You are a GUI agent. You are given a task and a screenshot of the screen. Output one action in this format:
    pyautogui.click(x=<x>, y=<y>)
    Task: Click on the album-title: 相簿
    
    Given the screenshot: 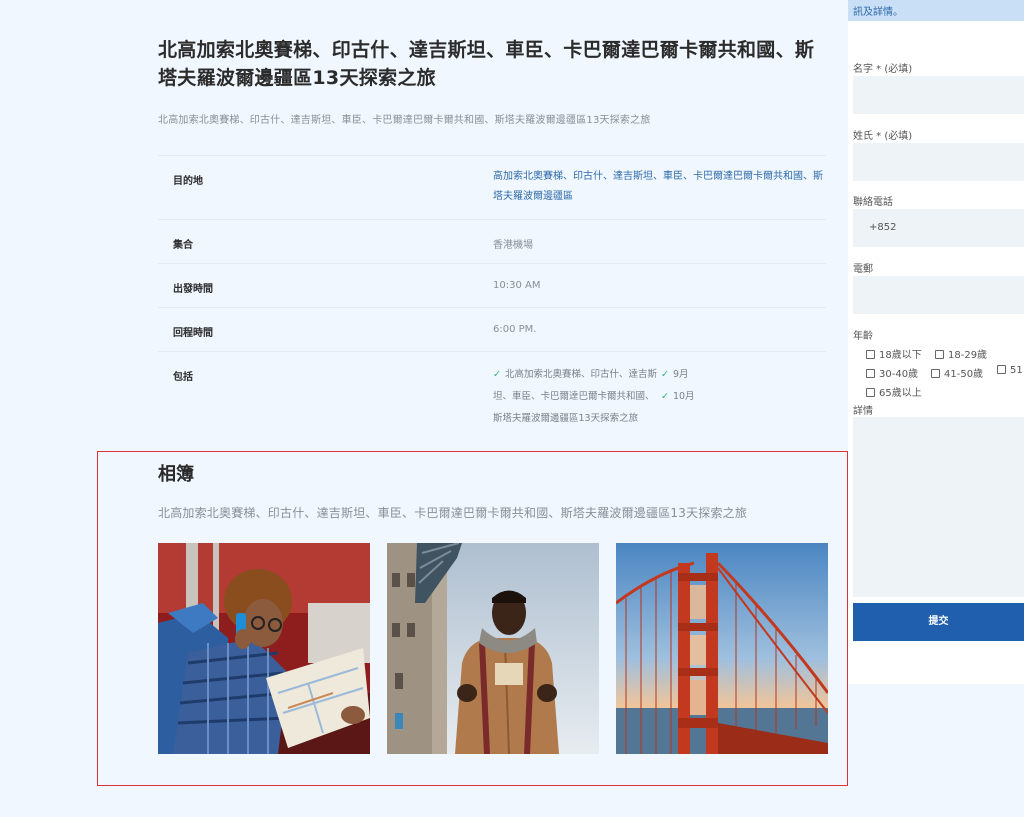 What is the action you would take?
    pyautogui.click(x=176, y=474)
    